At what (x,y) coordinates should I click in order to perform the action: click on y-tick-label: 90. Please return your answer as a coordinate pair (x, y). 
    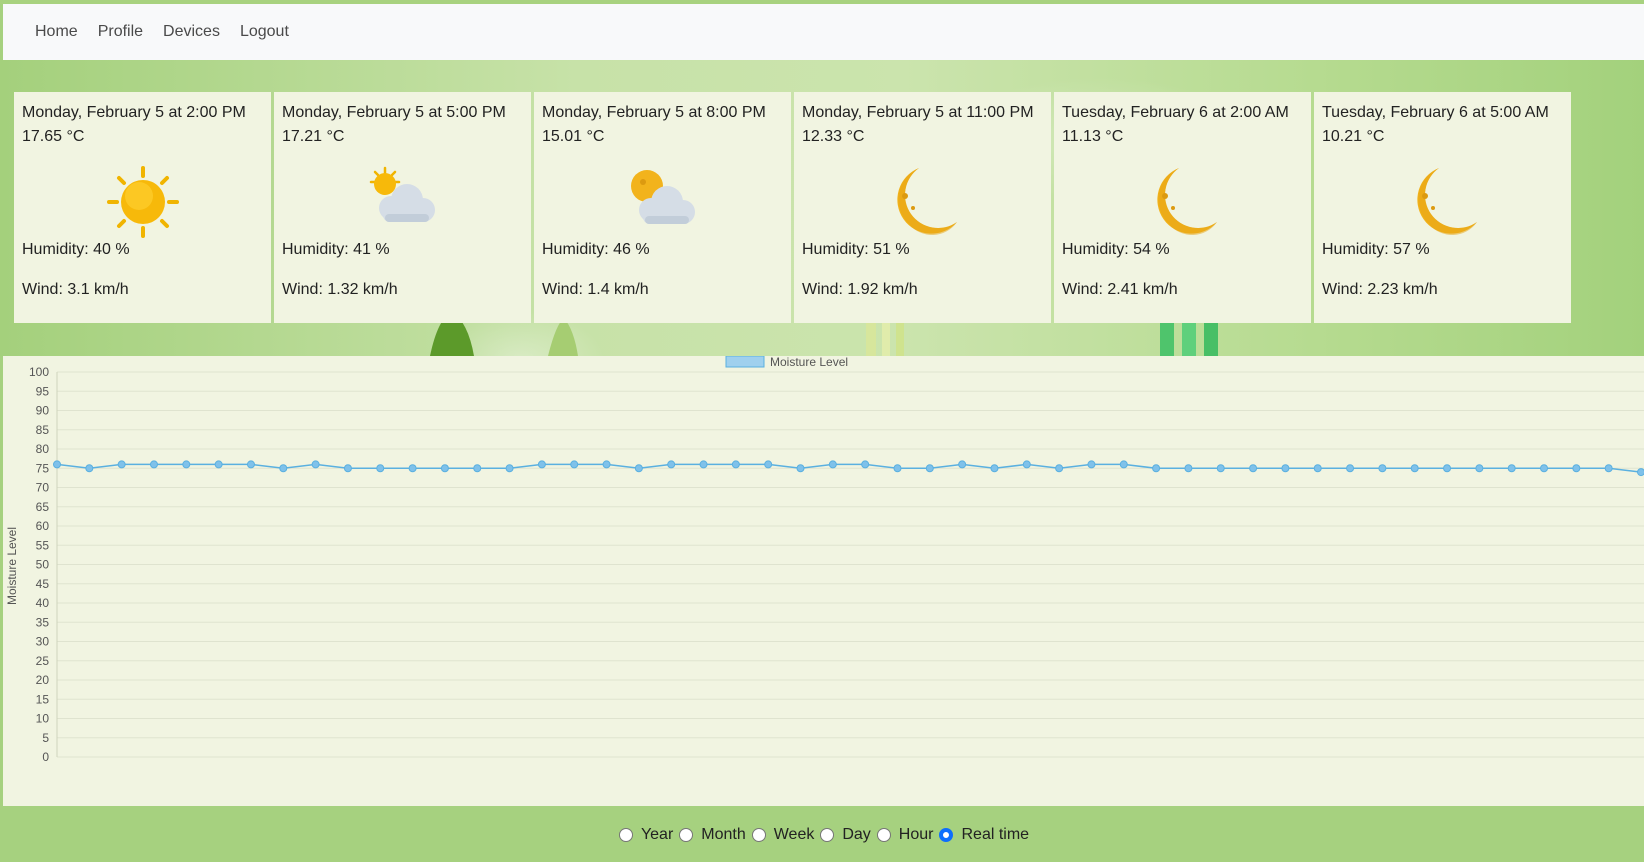
    Looking at the image, I should click on (43, 411).